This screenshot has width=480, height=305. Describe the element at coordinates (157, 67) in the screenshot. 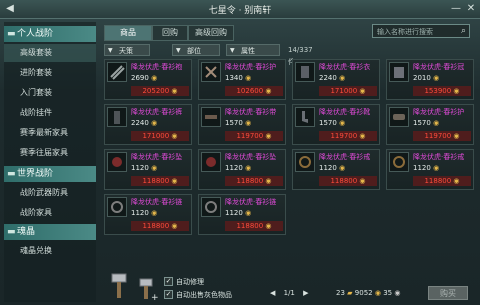

I see `item-name: 降龙伏虎·春衫袍` at that location.